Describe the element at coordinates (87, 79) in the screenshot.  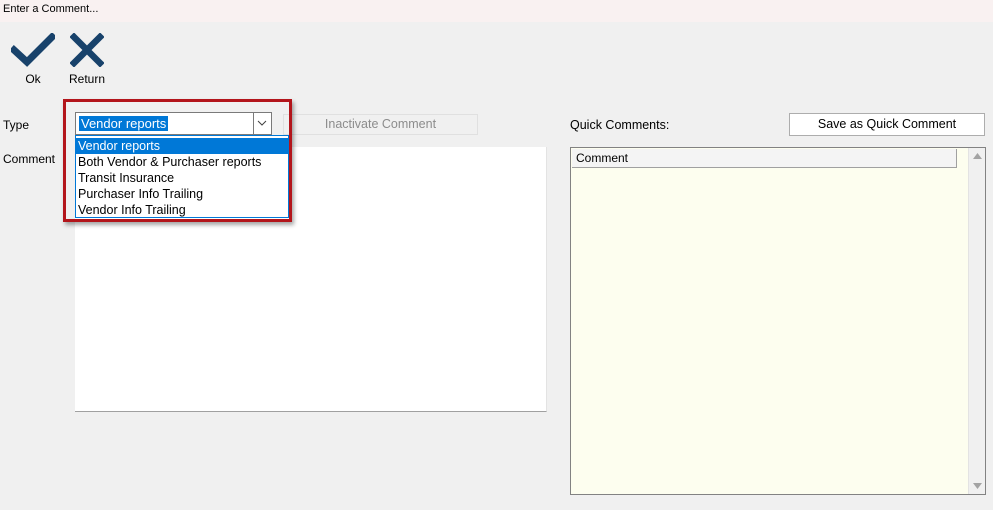
I see `return-label: Return` at that location.